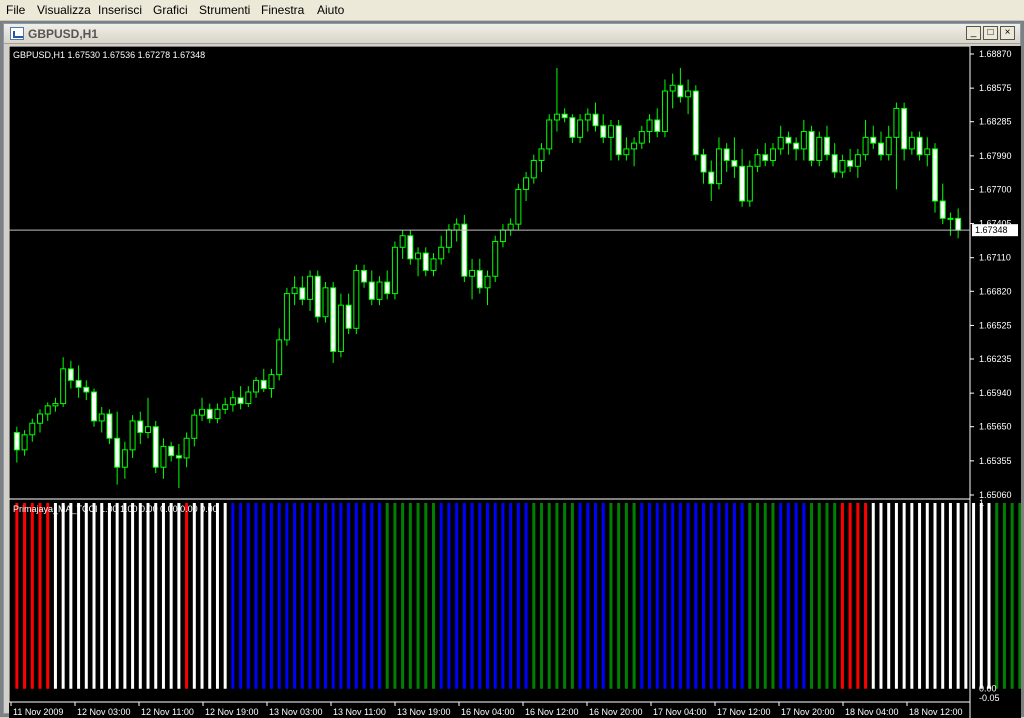  Describe the element at coordinates (282, 10) in the screenshot. I see `menu-finestra: Finestra` at that location.